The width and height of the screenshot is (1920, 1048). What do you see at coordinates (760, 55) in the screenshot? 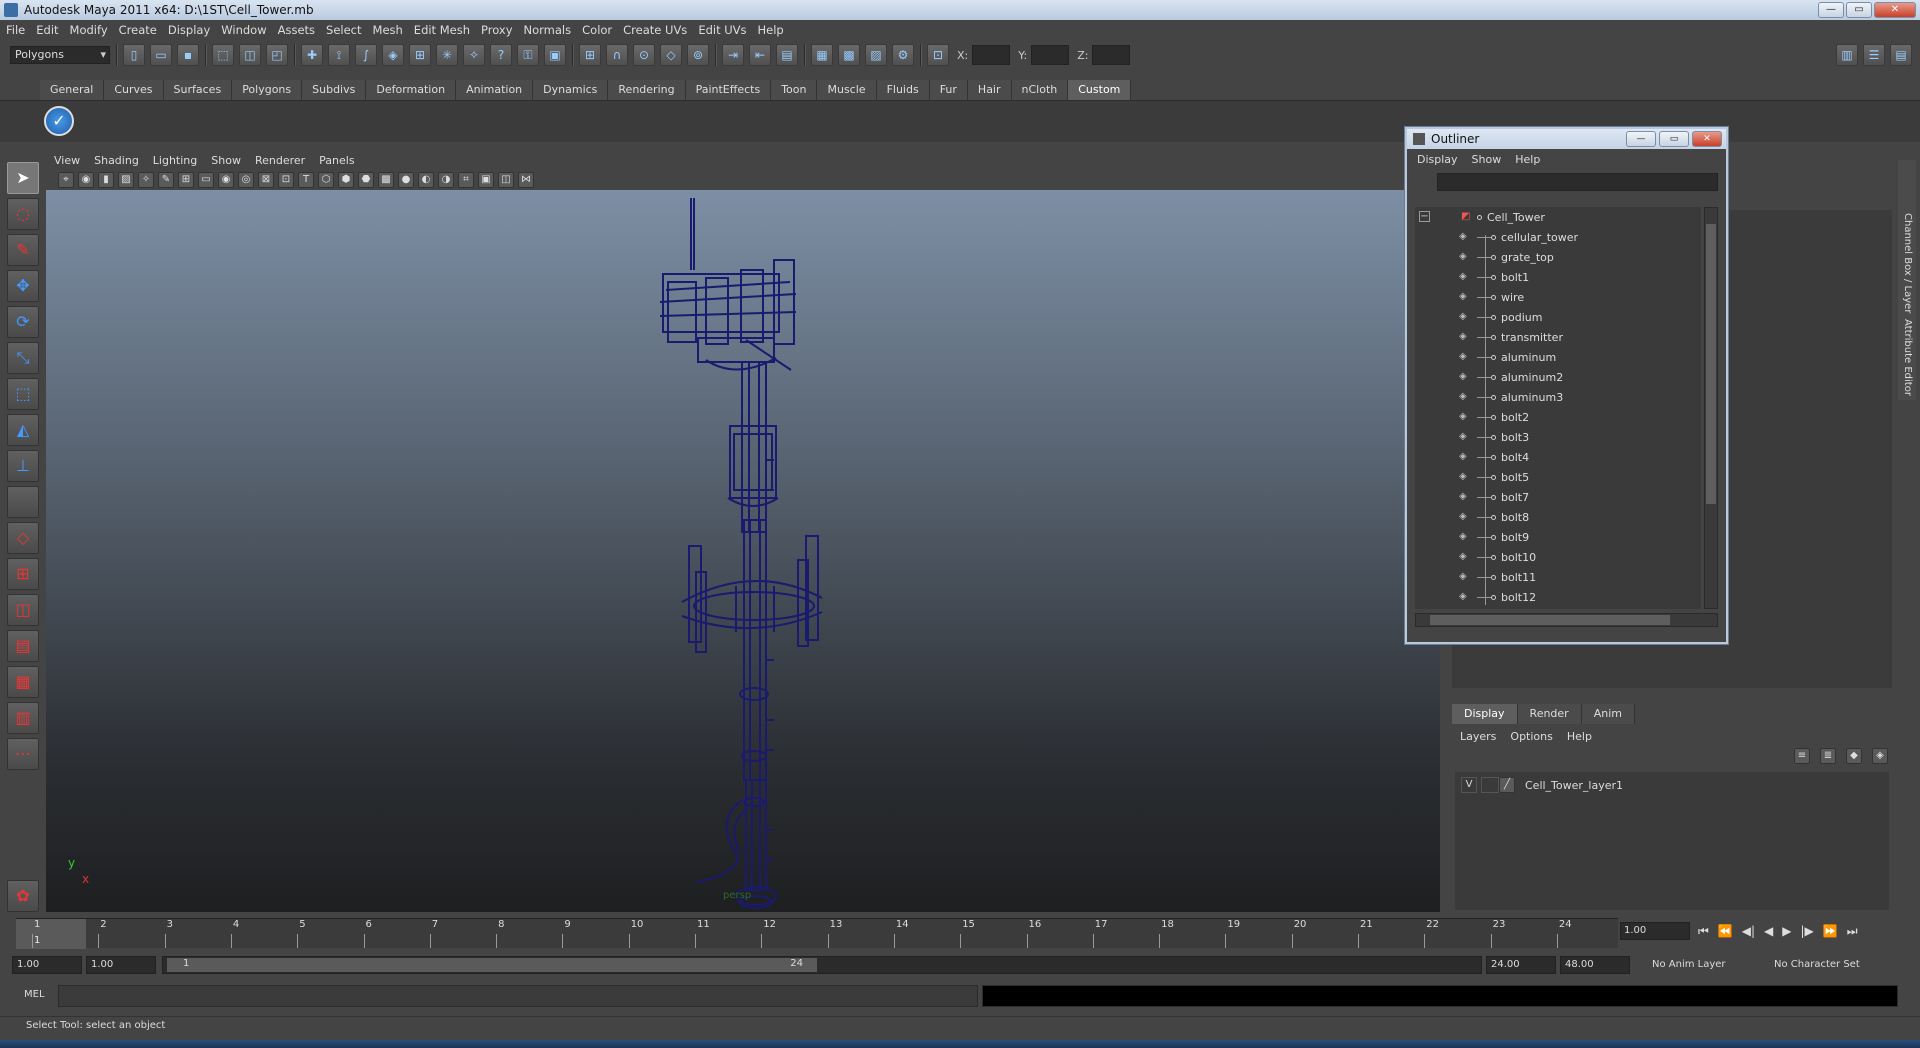
I see `output-ops-icon: ⇤` at bounding box center [760, 55].